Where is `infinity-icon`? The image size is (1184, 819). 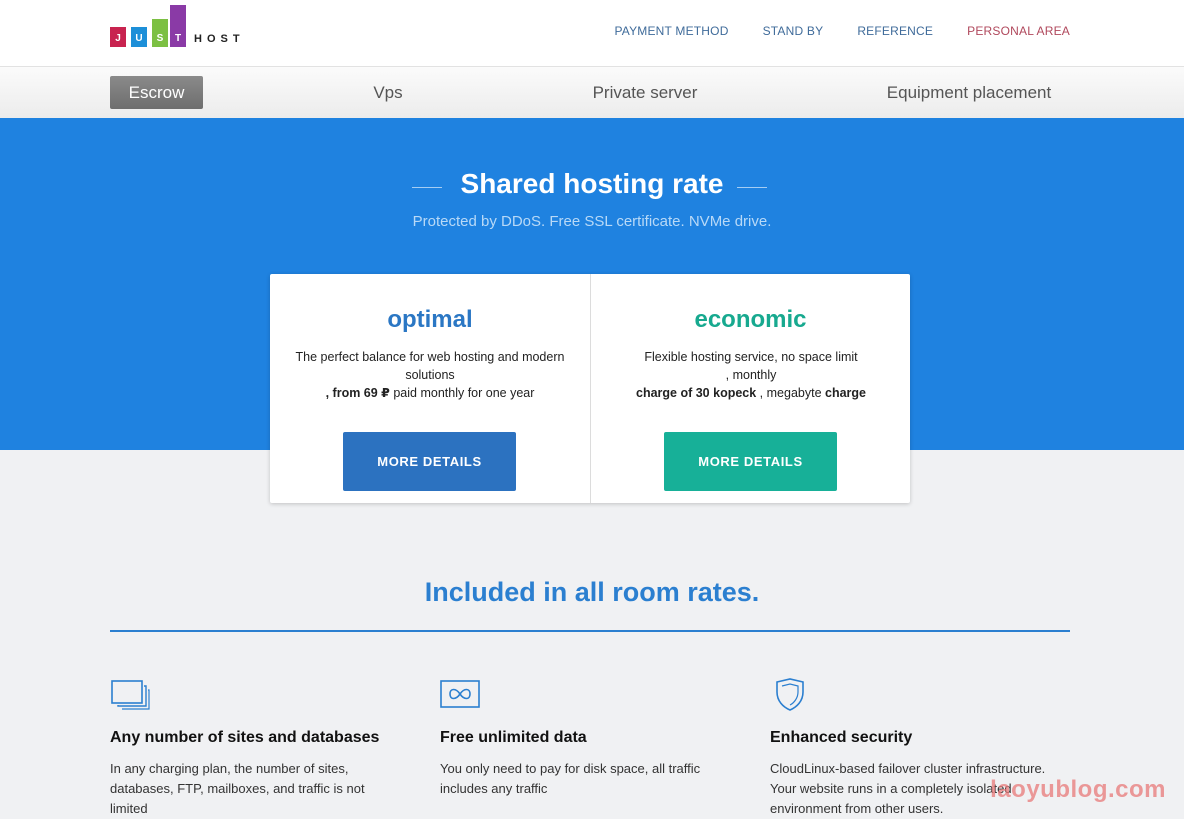
infinity-icon is located at coordinates (460, 694).